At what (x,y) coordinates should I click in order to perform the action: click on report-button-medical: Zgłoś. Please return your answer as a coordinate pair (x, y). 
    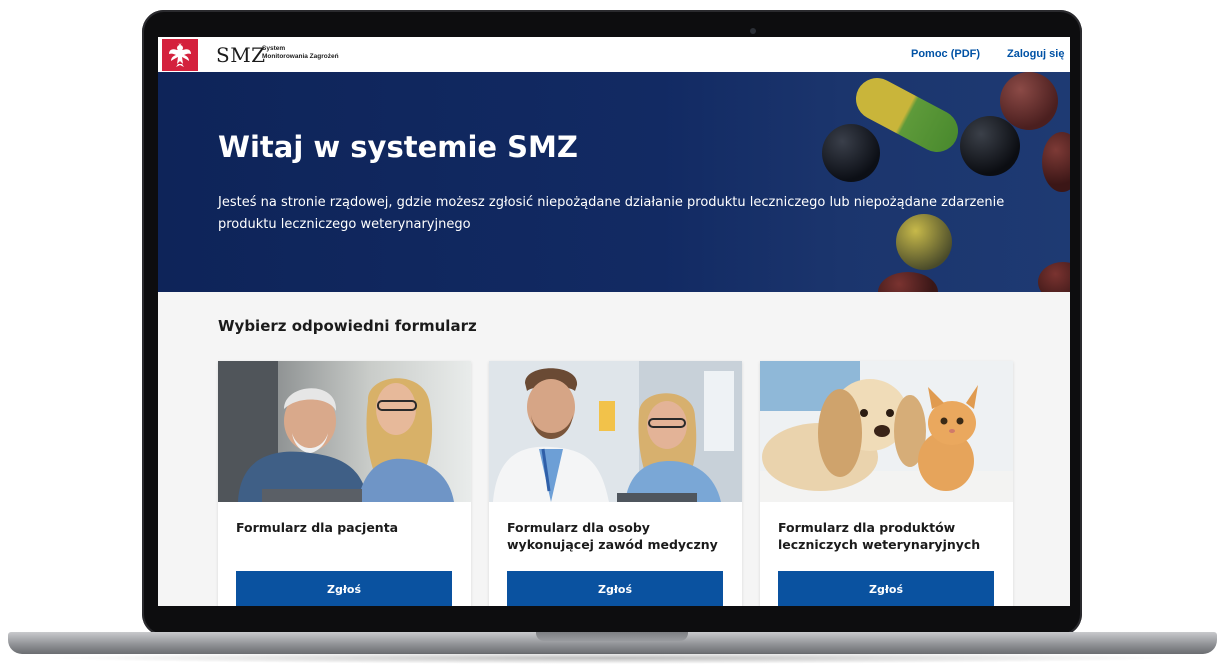
    Looking at the image, I should click on (615, 588).